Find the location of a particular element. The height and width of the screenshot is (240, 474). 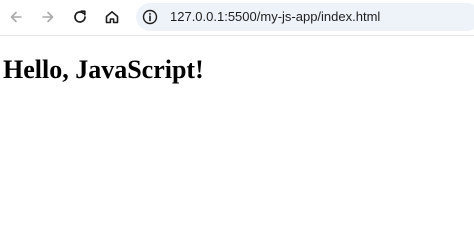

arrow-right-icon is located at coordinates (48, 17).